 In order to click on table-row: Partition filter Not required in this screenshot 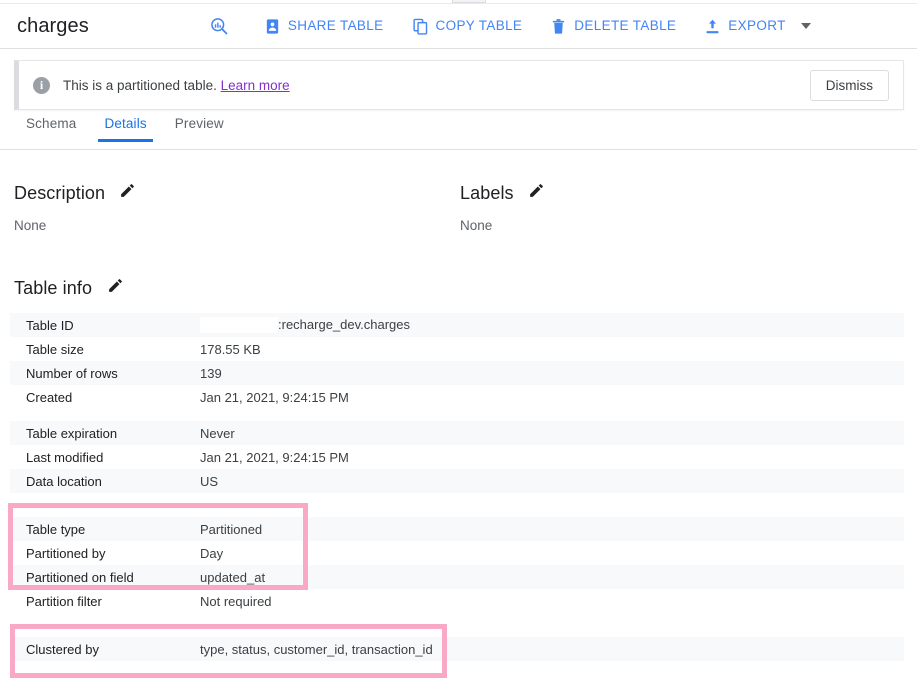, I will do `click(457, 601)`.